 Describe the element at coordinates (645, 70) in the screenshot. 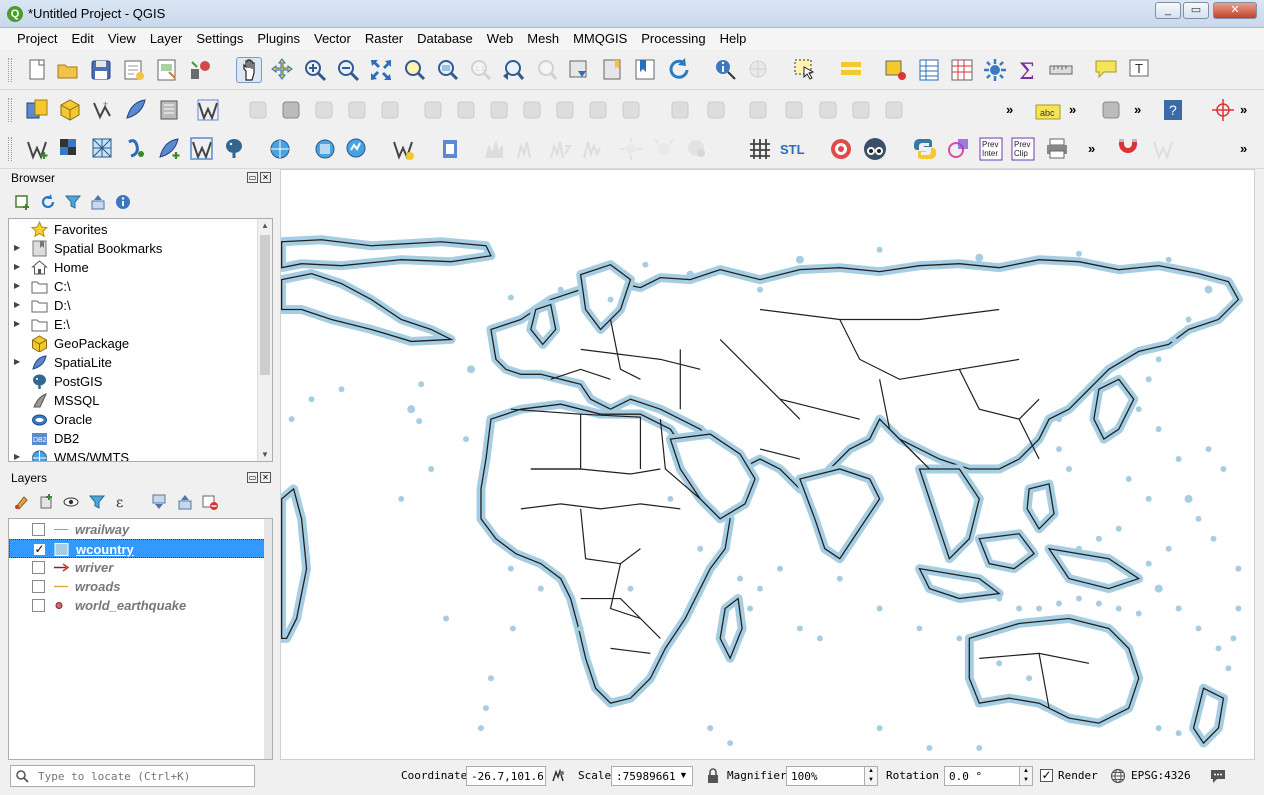

I see `spatial-bookmark-icon` at that location.